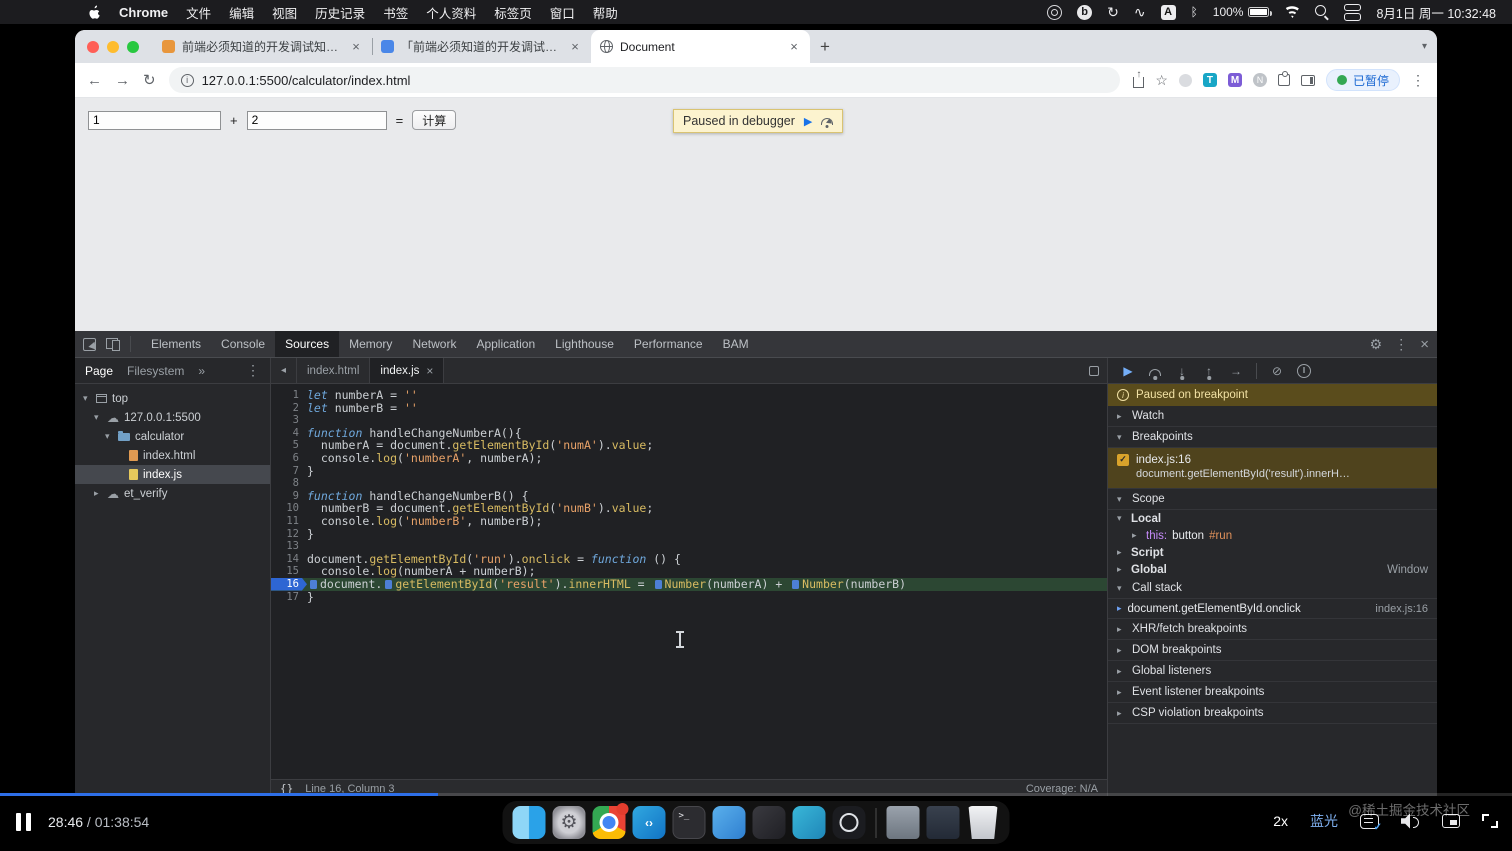  Describe the element at coordinates (513, 12) in the screenshot. I see `menubar-item-: 标签页` at that location.